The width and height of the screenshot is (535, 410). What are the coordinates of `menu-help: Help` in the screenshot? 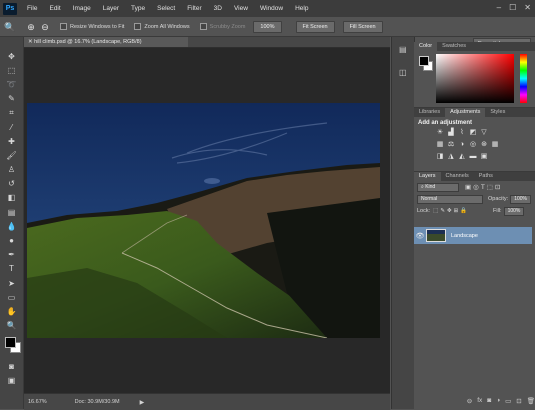 It's located at (301, 8).